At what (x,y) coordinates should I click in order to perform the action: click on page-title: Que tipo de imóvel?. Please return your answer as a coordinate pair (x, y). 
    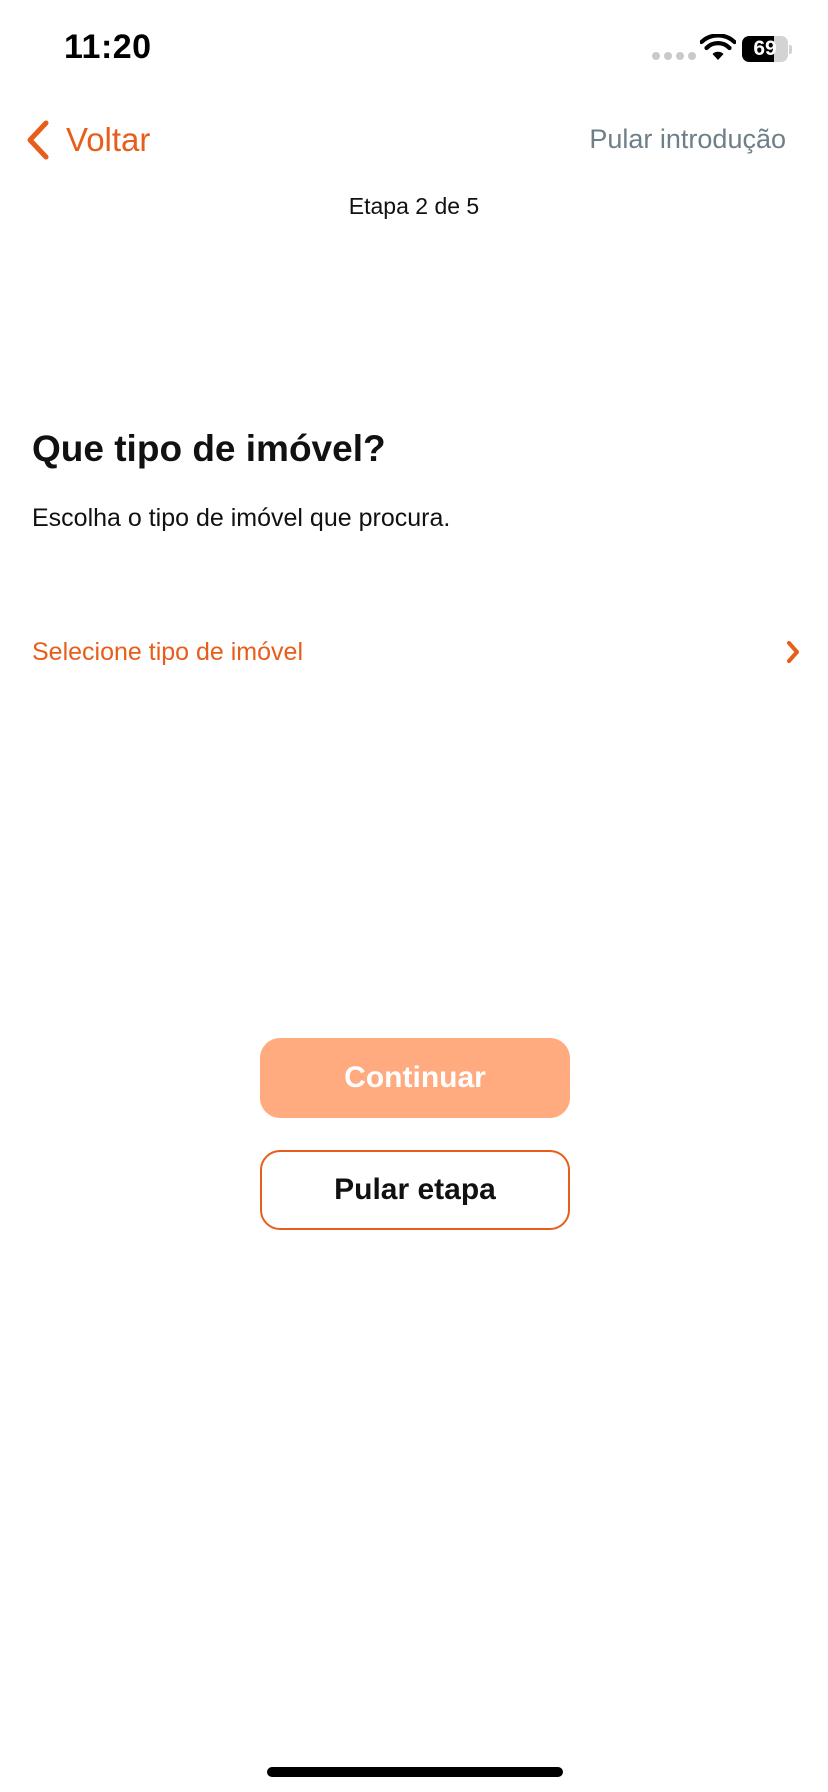
    Looking at the image, I should click on (209, 448).